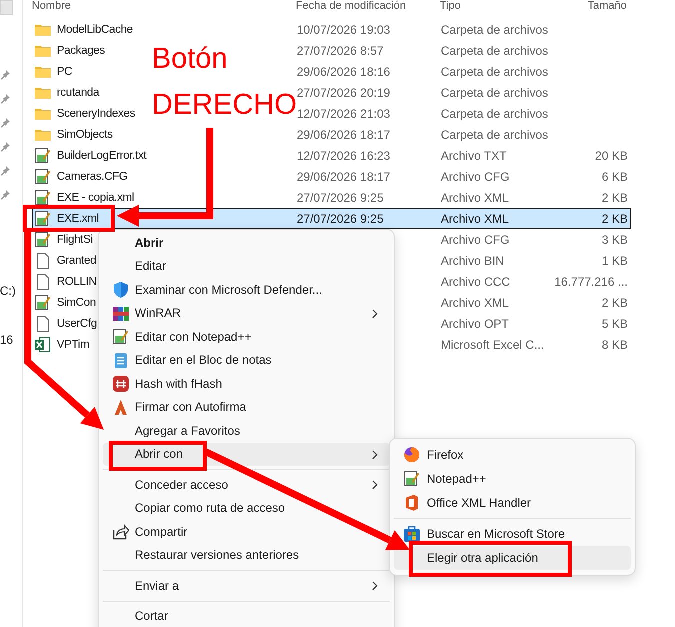  I want to click on menu-item-label: Firmar con Autofirma, so click(190, 407).